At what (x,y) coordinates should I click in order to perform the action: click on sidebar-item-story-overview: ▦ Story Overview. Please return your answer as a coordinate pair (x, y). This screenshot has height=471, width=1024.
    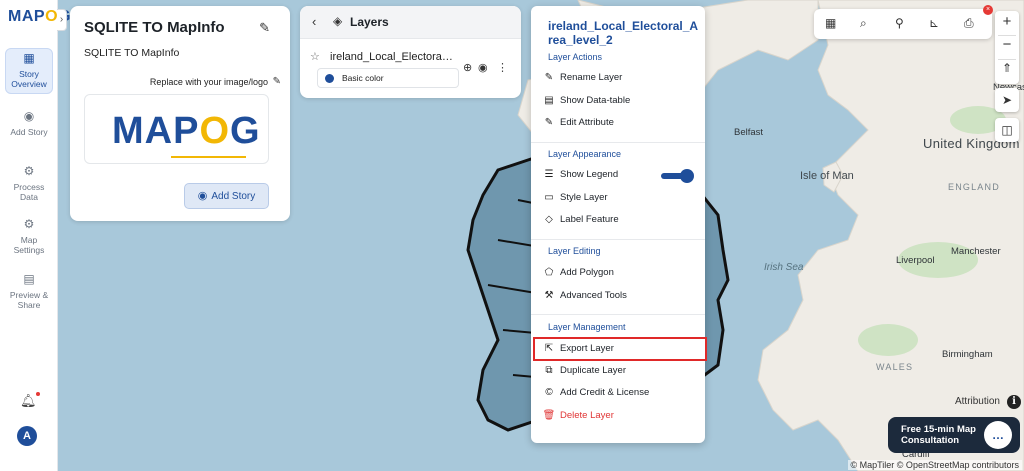
    Looking at the image, I should click on (29, 71).